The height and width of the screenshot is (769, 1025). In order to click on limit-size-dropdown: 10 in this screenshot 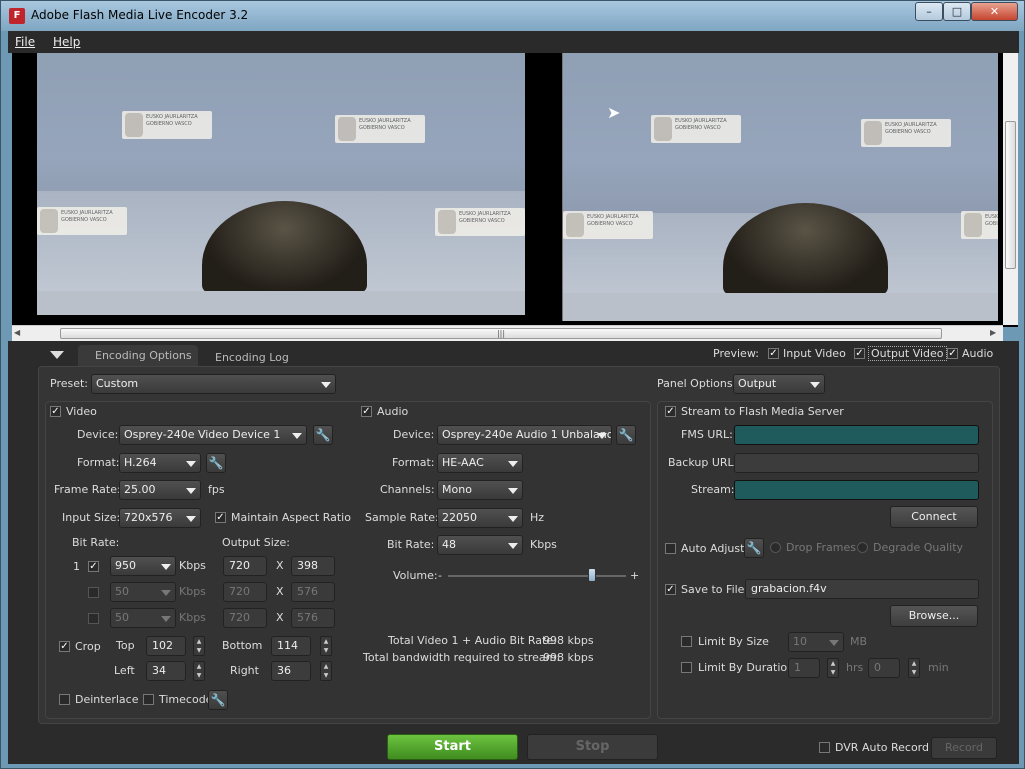, I will do `click(816, 642)`.